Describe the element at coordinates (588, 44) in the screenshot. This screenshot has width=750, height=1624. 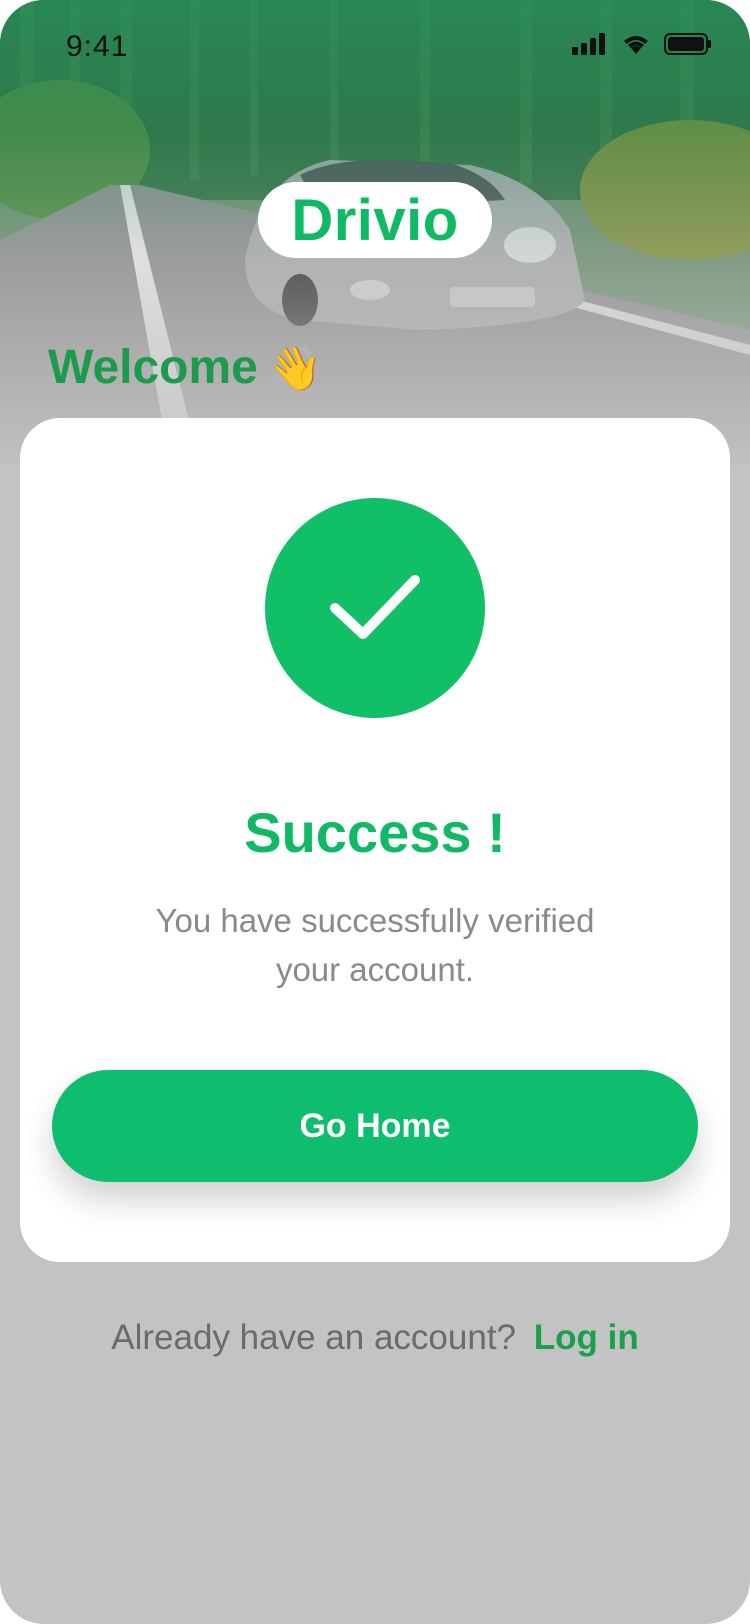
I see `signal-icon` at that location.